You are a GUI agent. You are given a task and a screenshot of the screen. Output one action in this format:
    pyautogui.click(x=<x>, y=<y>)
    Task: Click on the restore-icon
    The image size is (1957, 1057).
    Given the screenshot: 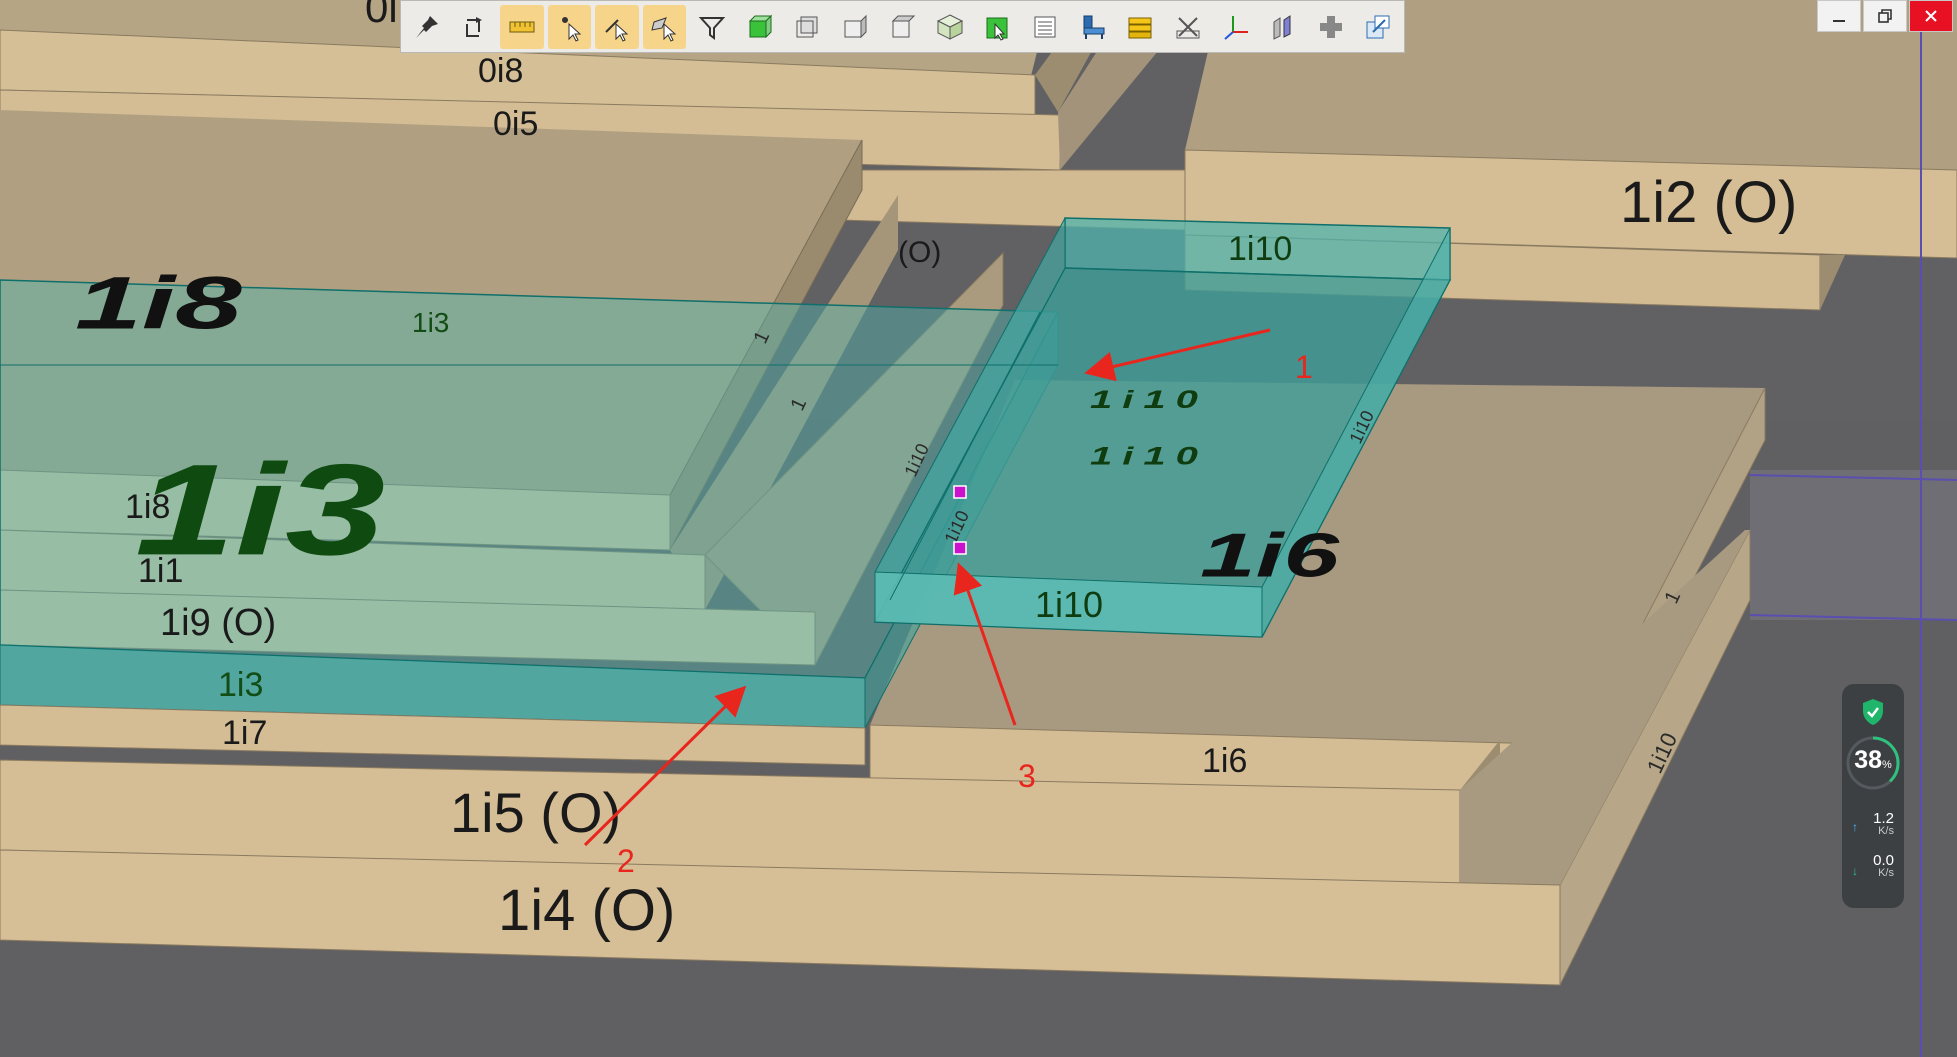 What is the action you would take?
    pyautogui.click(x=1885, y=16)
    